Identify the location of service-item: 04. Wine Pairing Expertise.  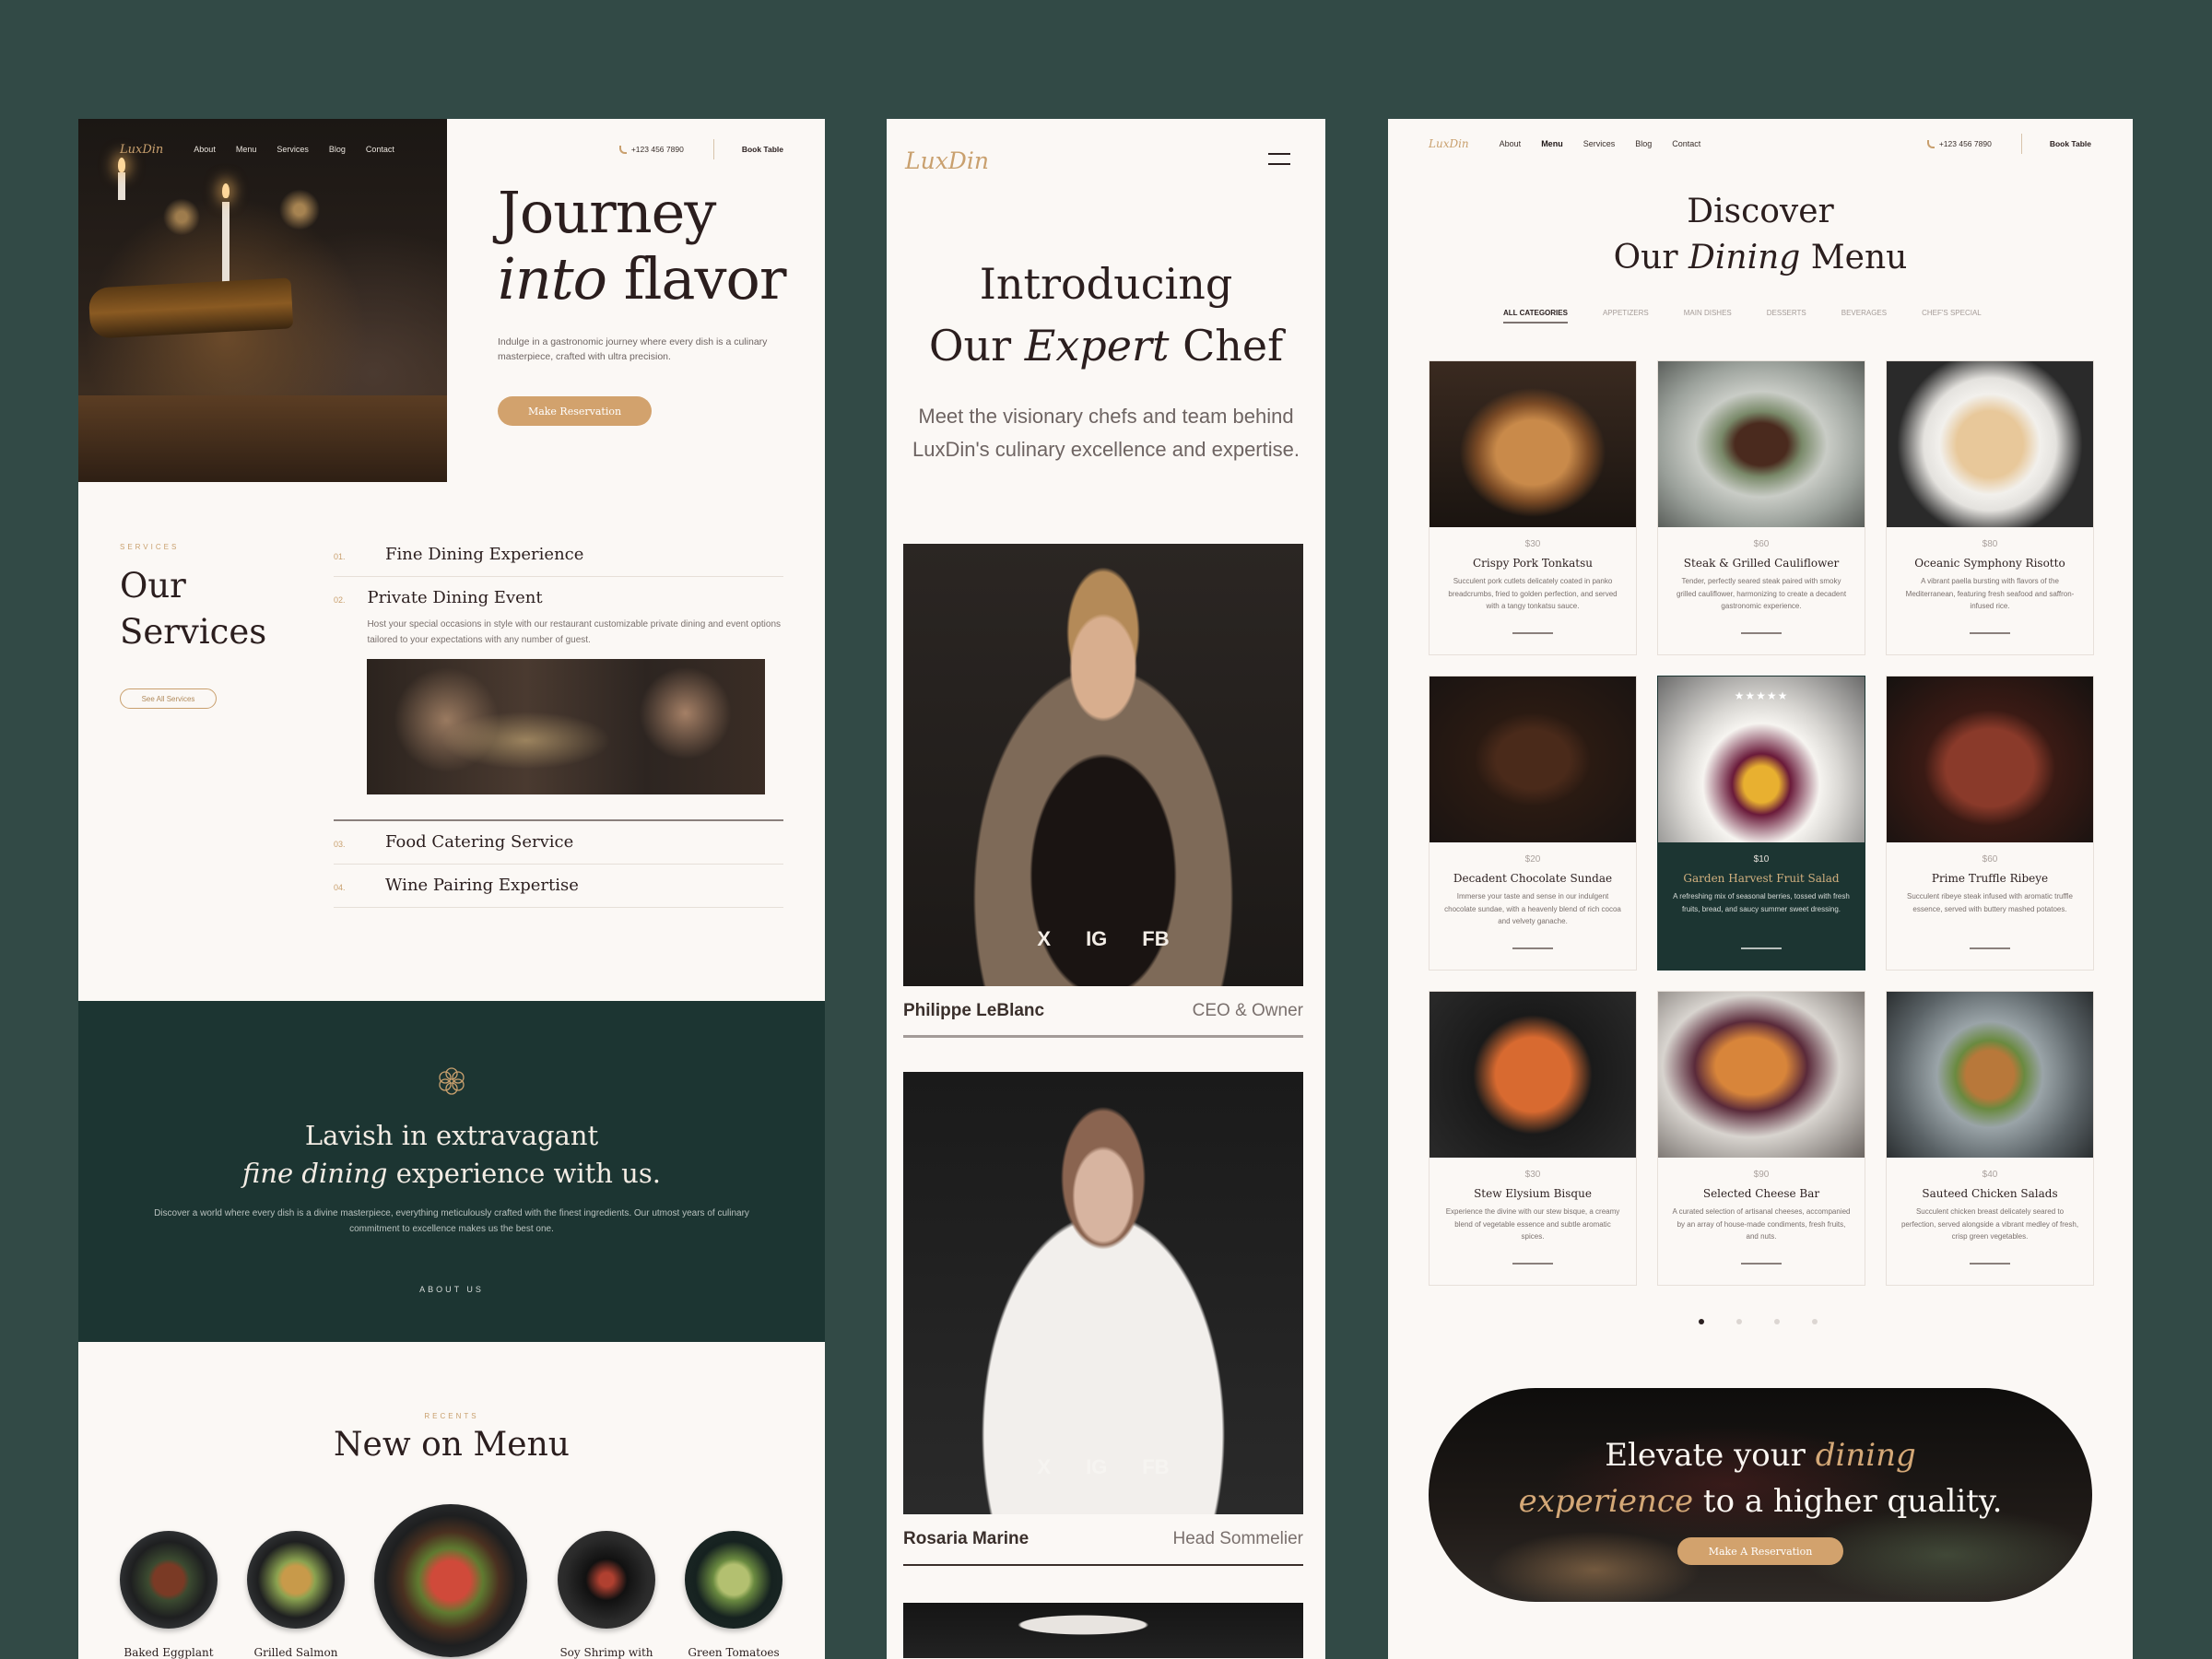
(558, 886).